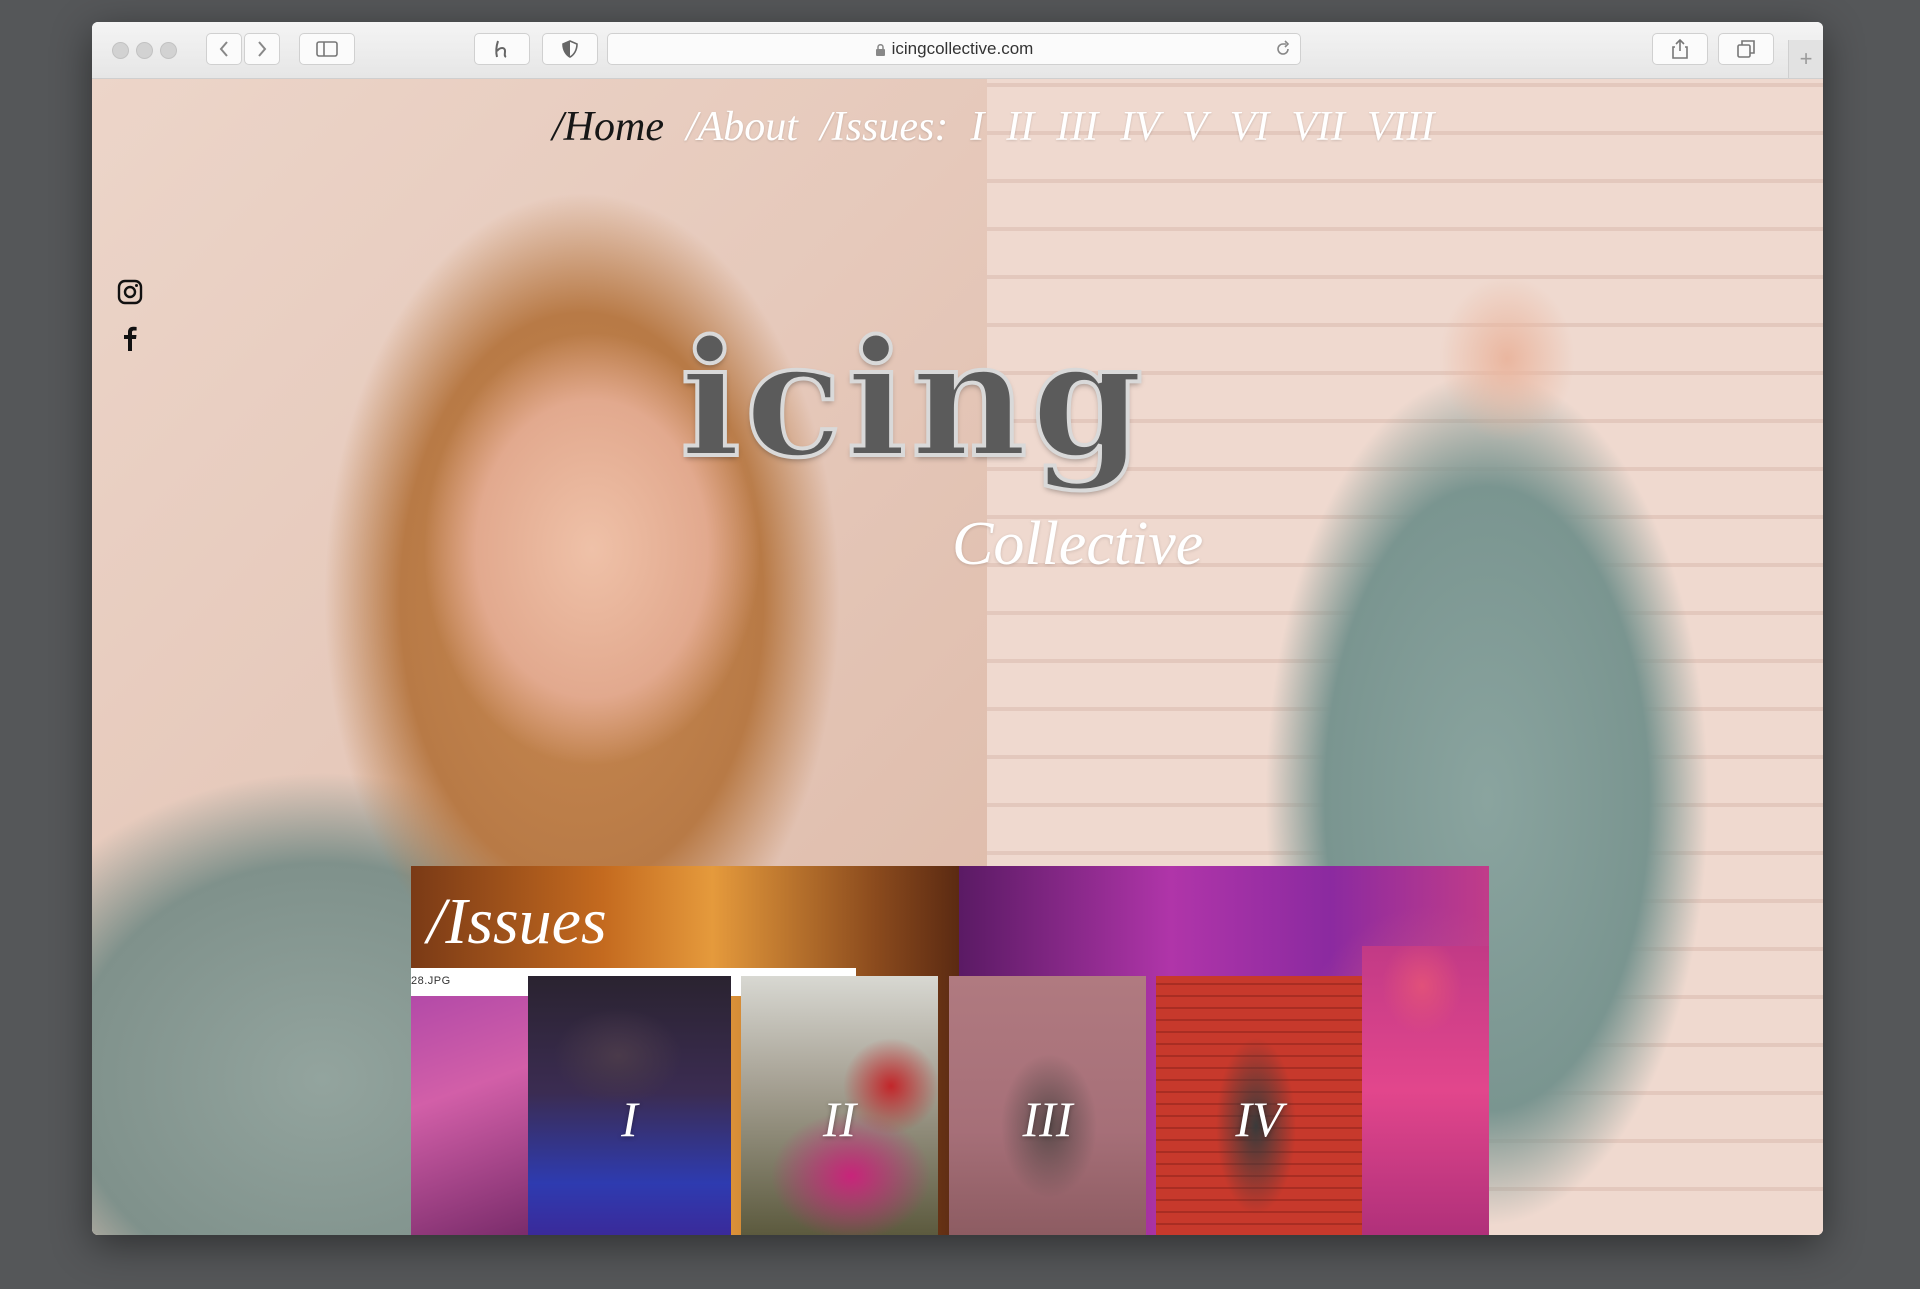 This screenshot has height=1289, width=1920. I want to click on close-window-button, so click(120, 50).